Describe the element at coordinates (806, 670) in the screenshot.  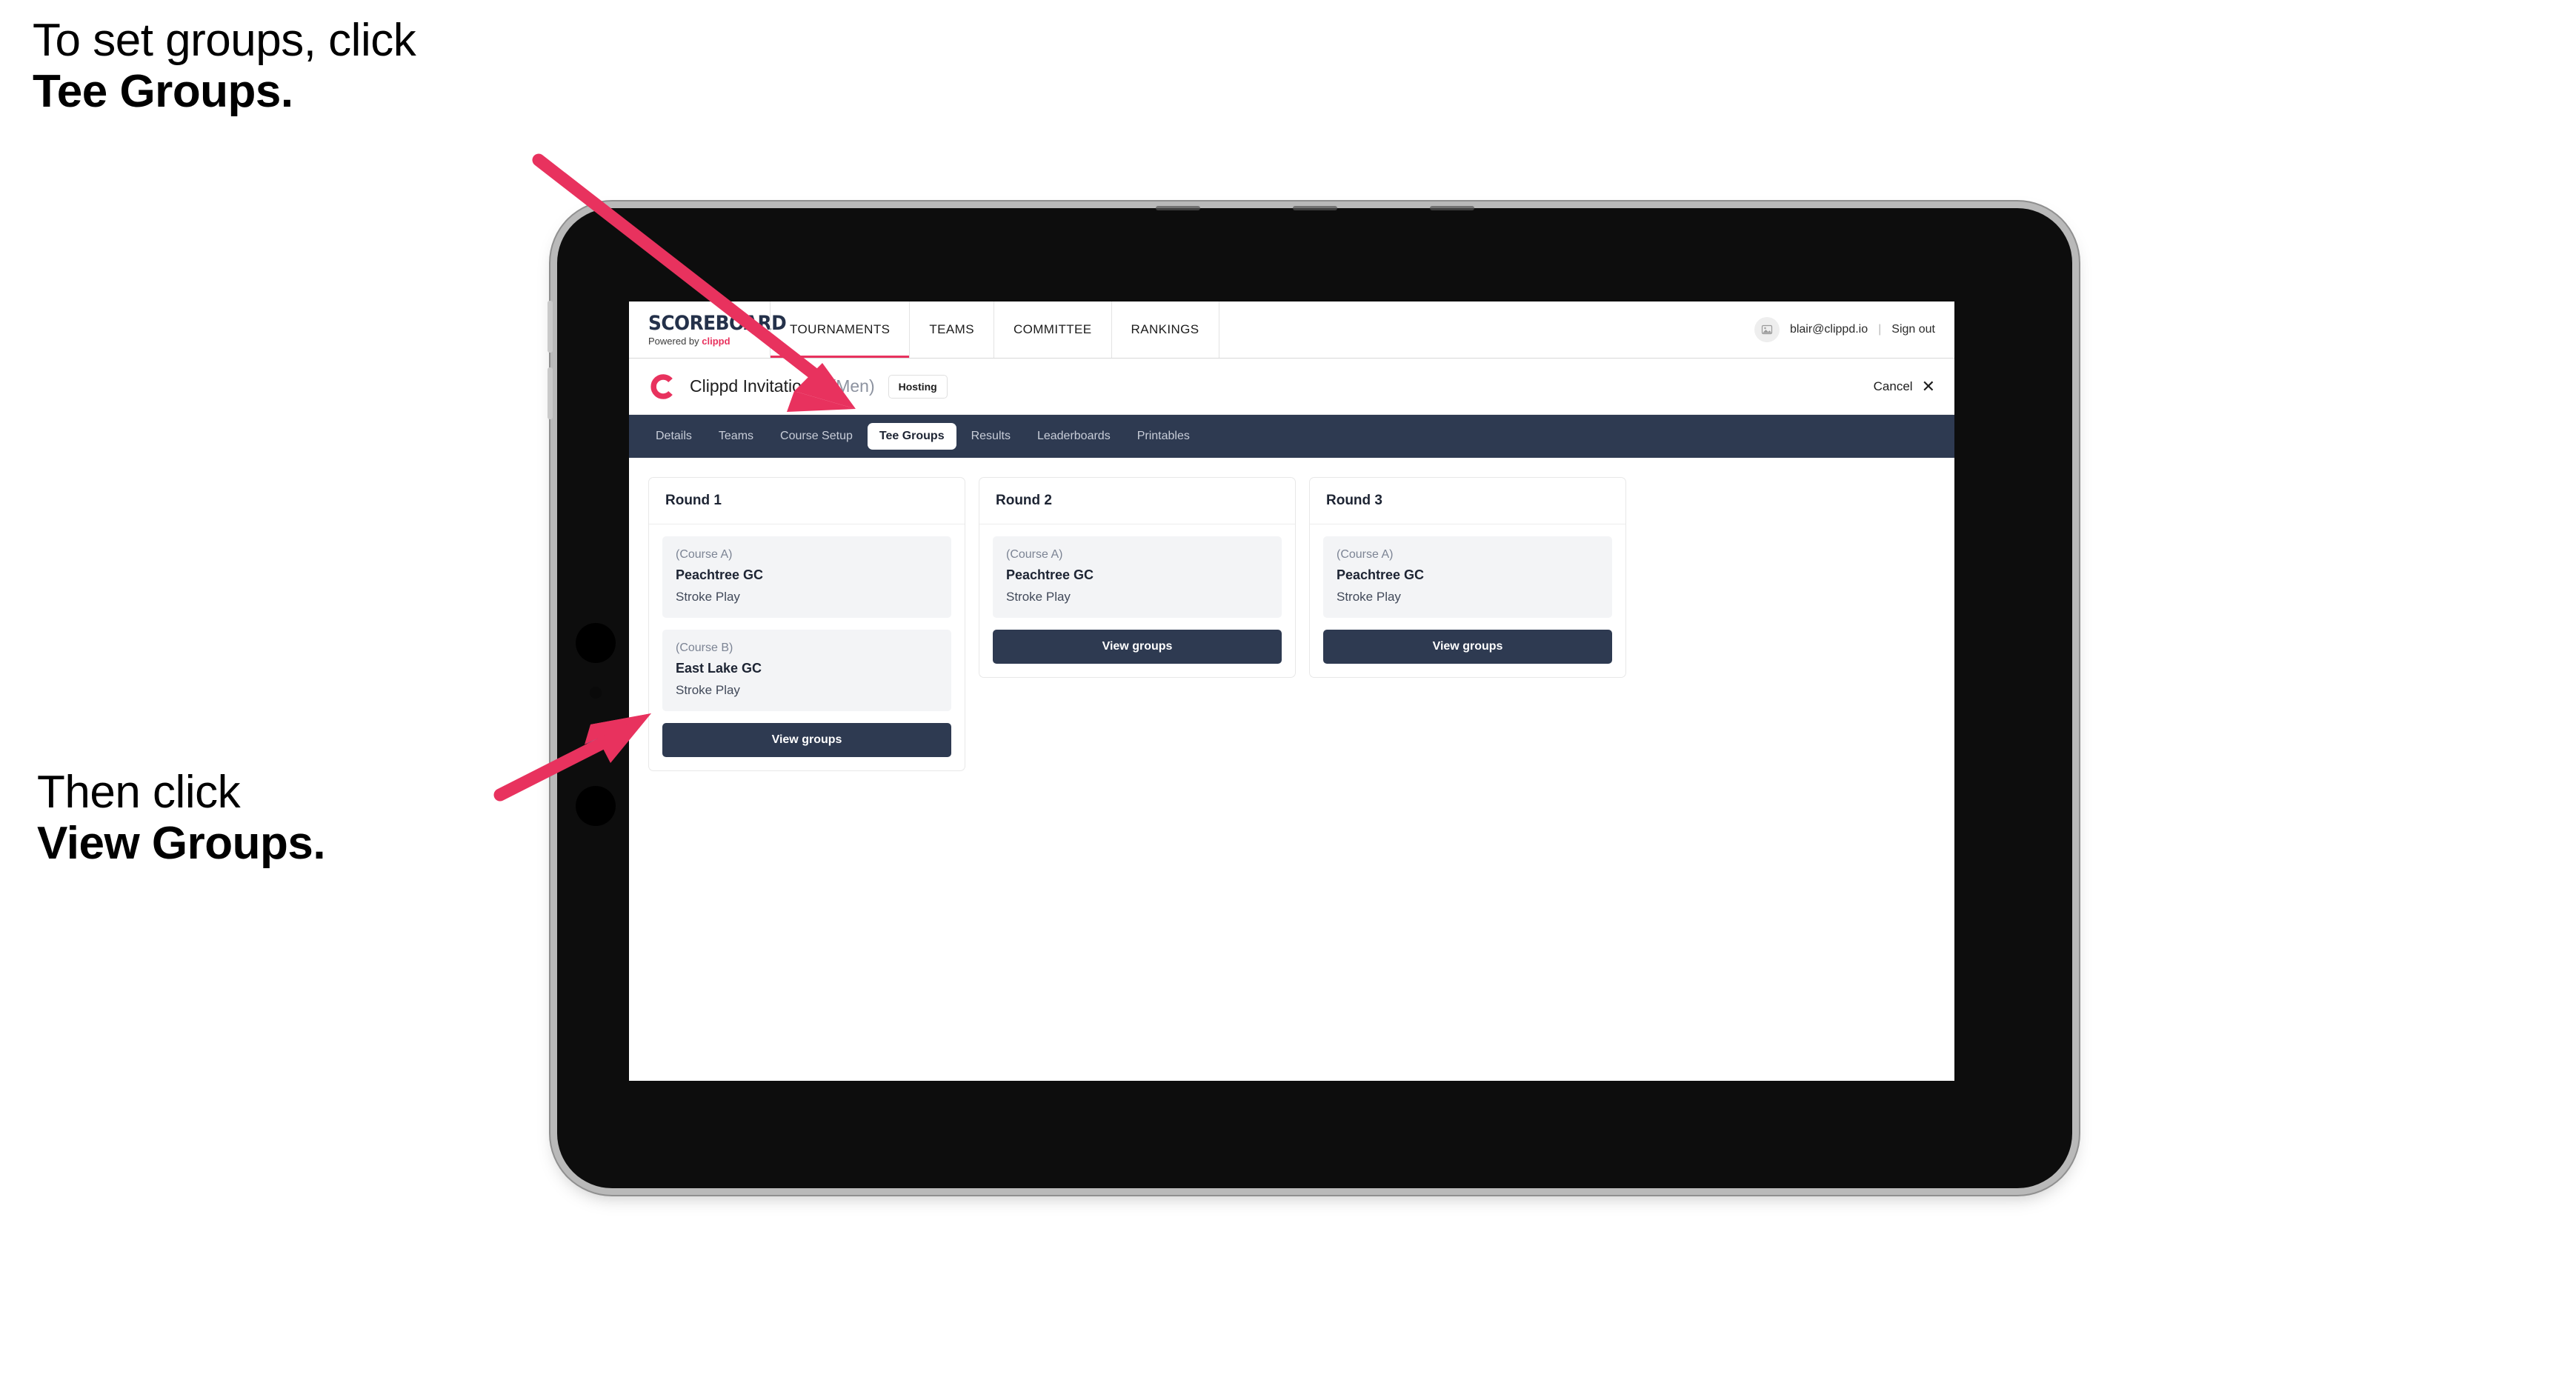
I see `course-block: (Course B) East Lake GC Stroke Play` at that location.